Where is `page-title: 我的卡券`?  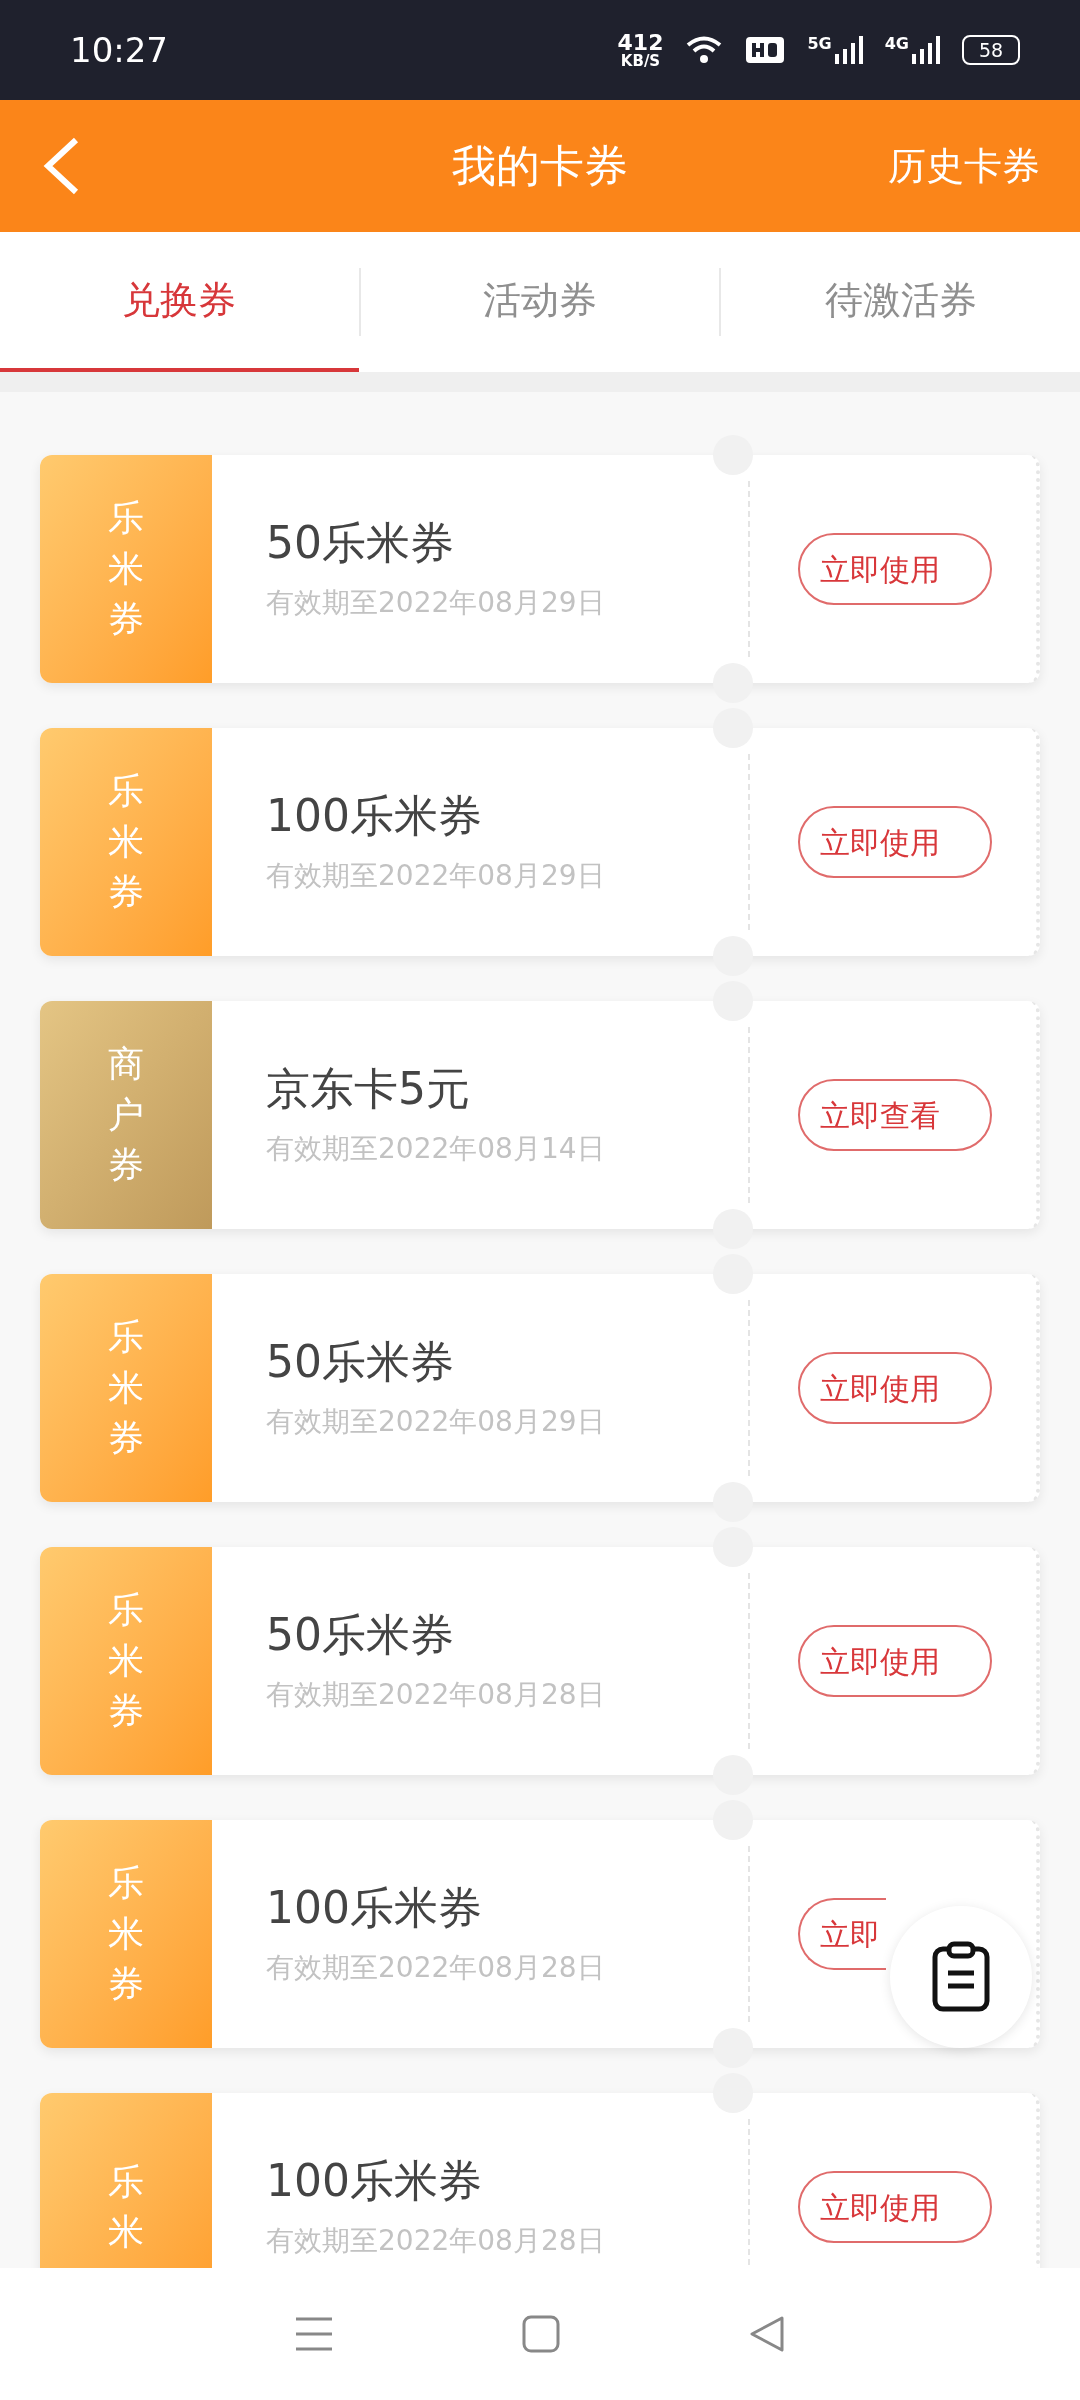 page-title: 我的卡券 is located at coordinates (540, 166).